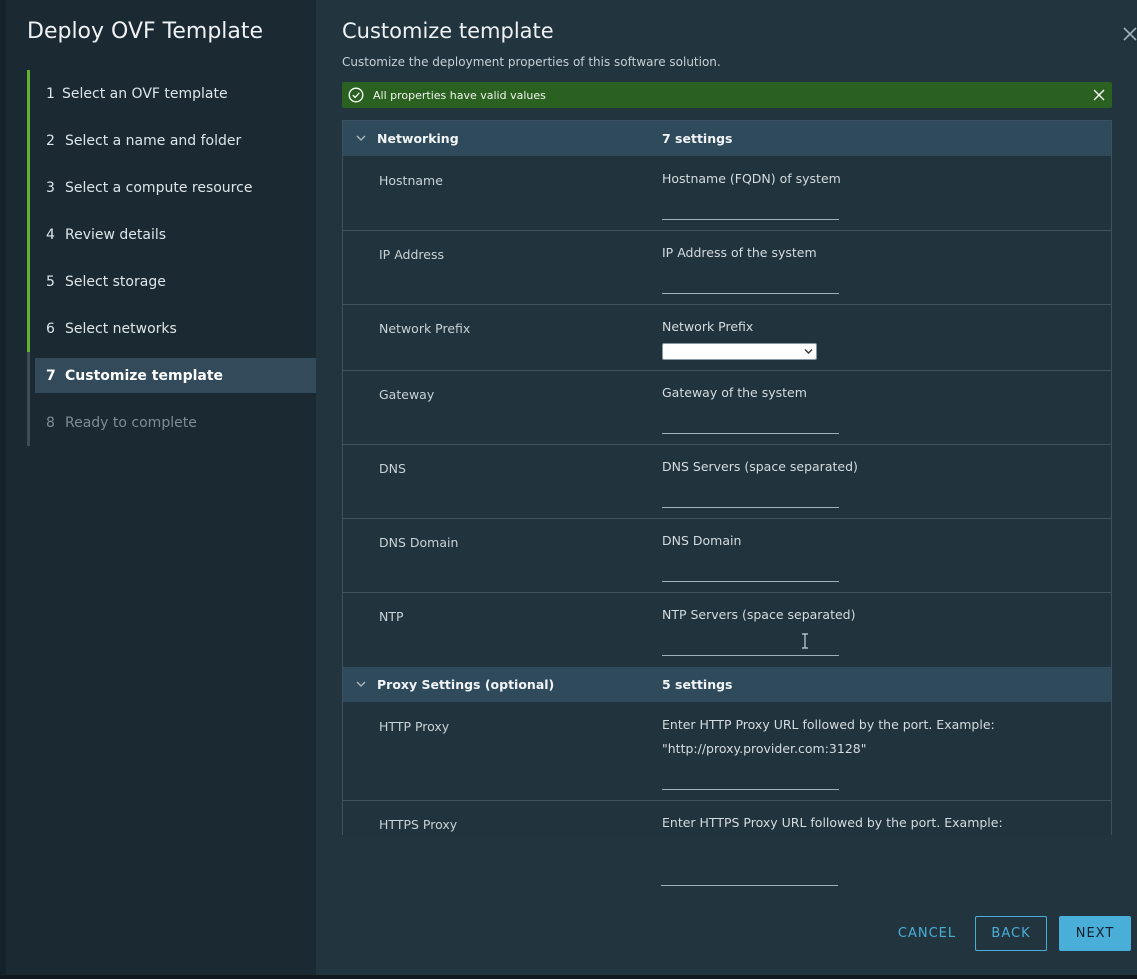  Describe the element at coordinates (419, 542) in the screenshot. I see `property-label: DNS Domain` at that location.